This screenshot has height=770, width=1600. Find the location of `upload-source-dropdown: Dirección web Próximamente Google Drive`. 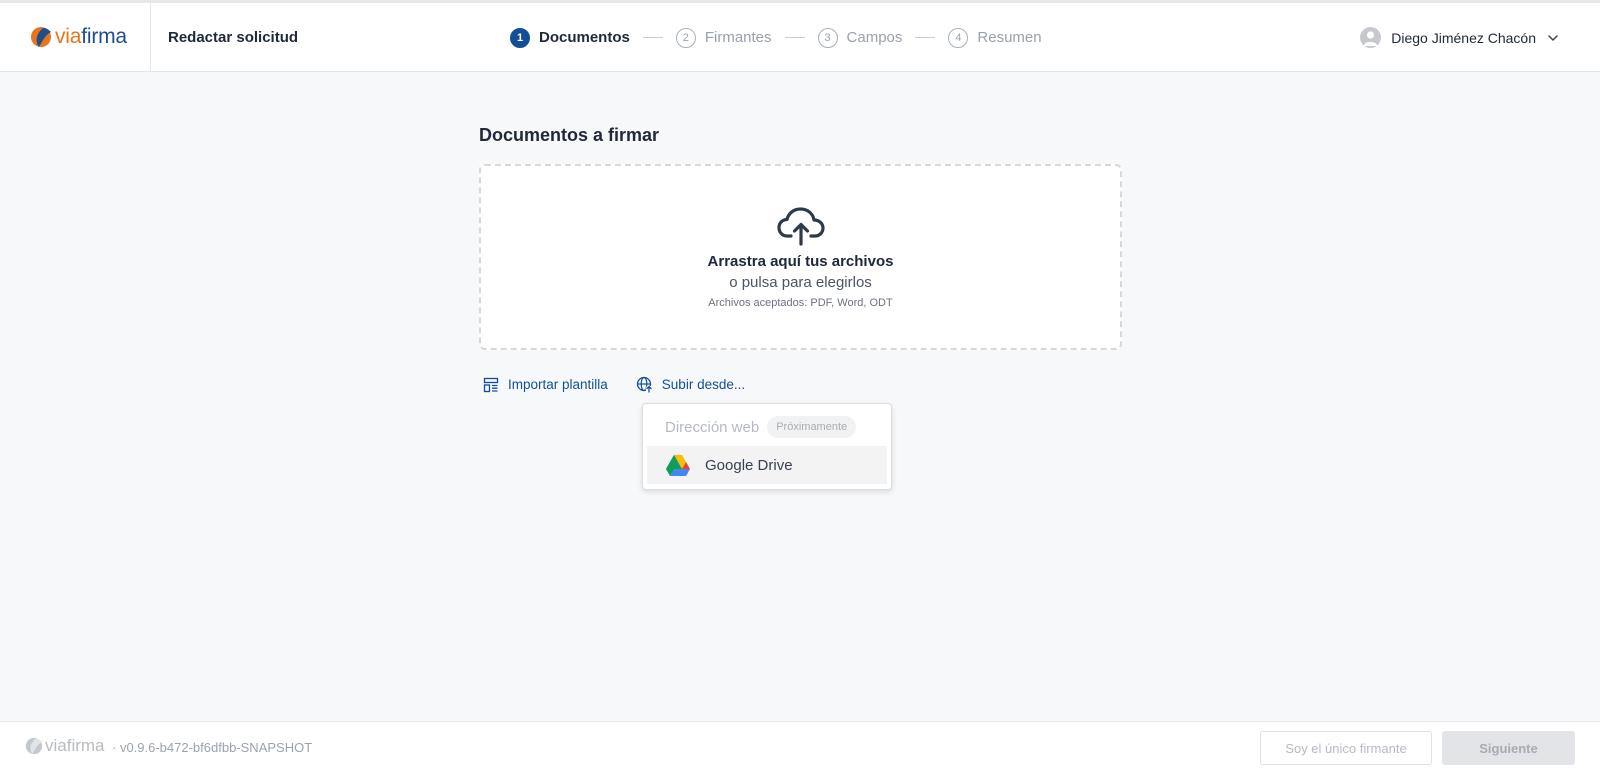

upload-source-dropdown: Dirección web Próximamente Google Drive is located at coordinates (767, 446).